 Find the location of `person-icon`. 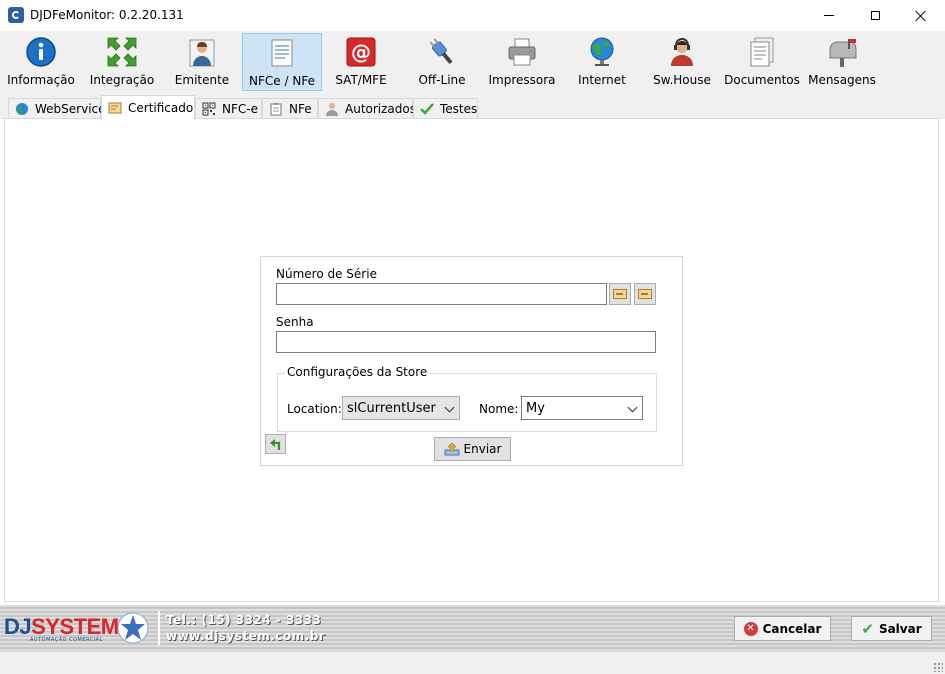

person-icon is located at coordinates (202, 53).